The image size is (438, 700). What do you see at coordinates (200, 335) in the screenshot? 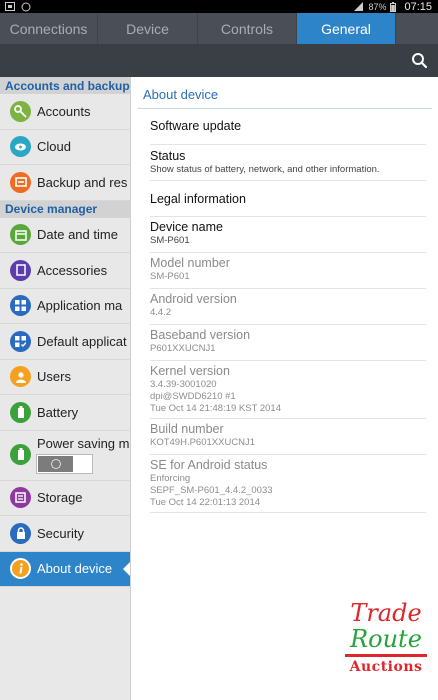
I see `row-title: Baseband version` at bounding box center [200, 335].